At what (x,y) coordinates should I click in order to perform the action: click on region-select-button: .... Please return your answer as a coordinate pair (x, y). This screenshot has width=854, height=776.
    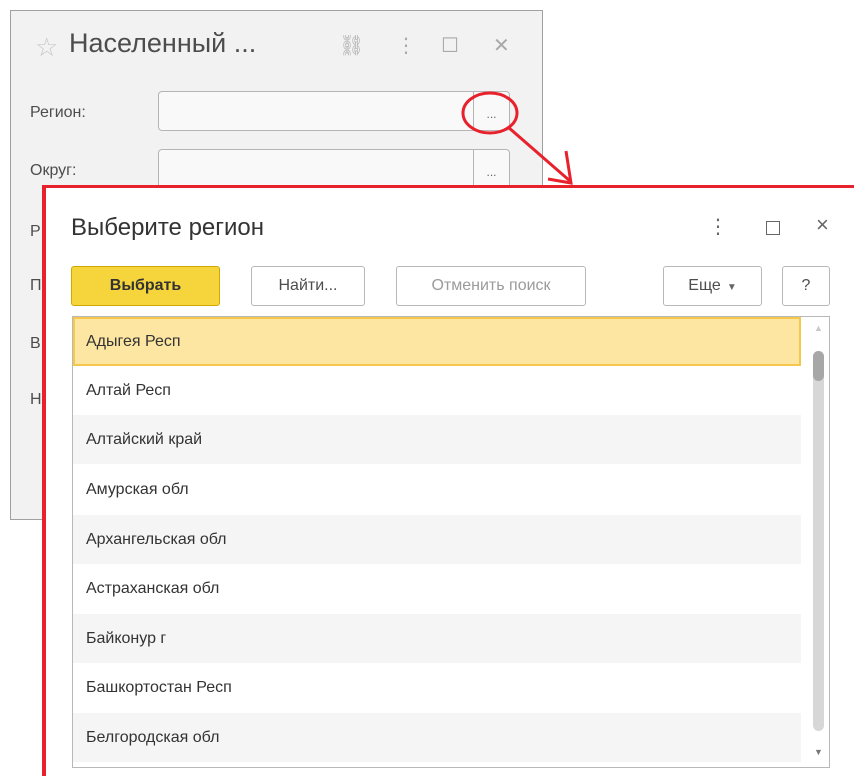
    Looking at the image, I should click on (491, 111).